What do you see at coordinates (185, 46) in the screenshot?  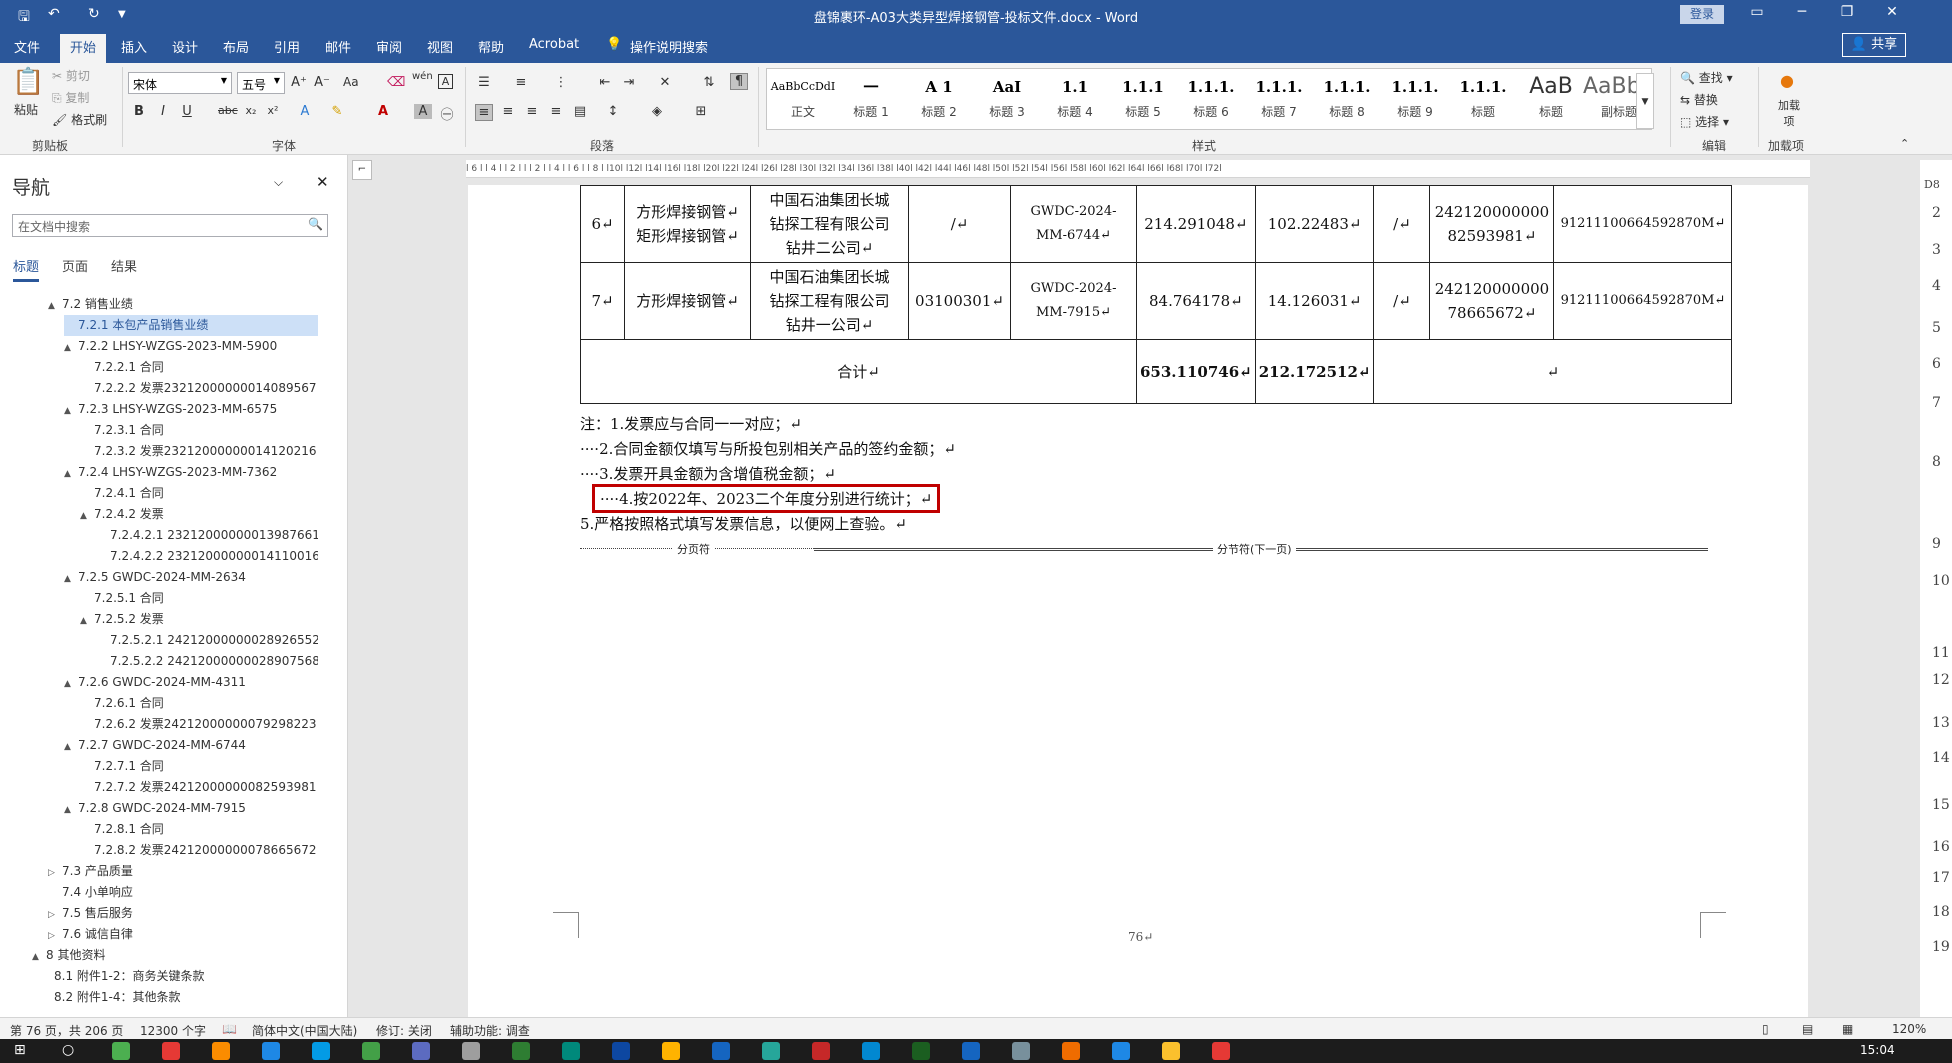 I see `tab-design: 设计` at bounding box center [185, 46].